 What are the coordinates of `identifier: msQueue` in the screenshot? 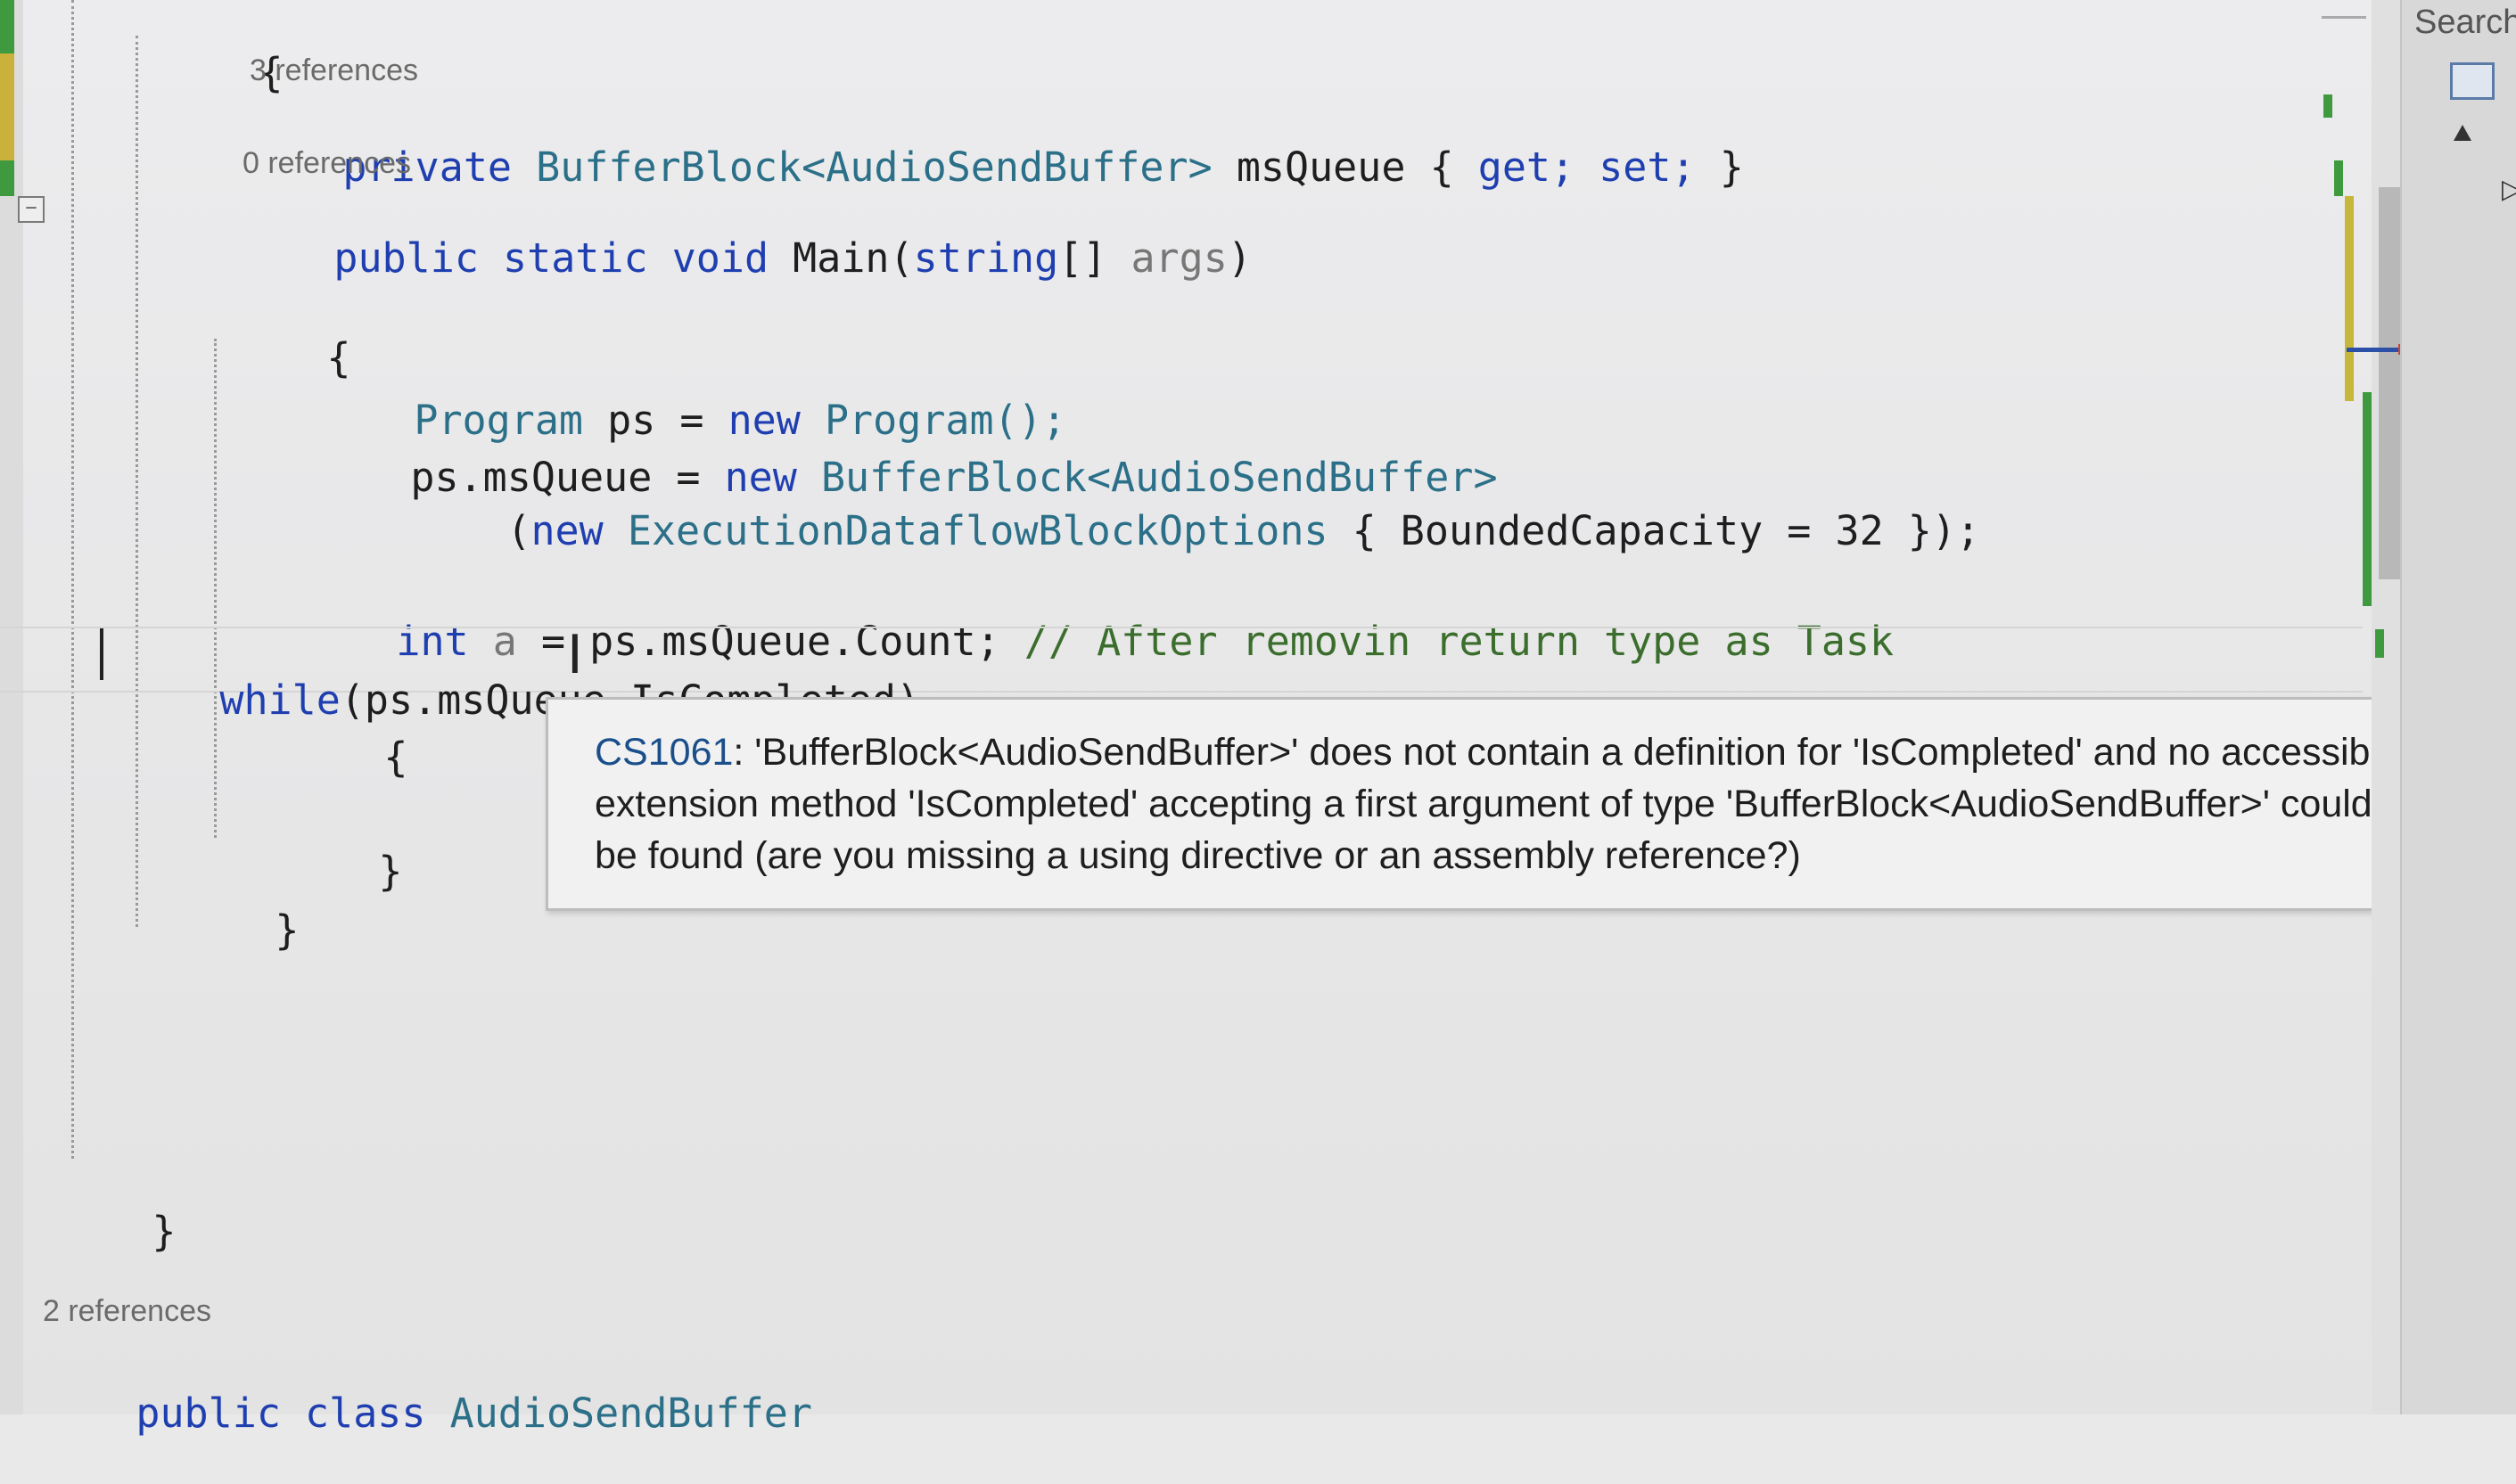 It's located at (1321, 167).